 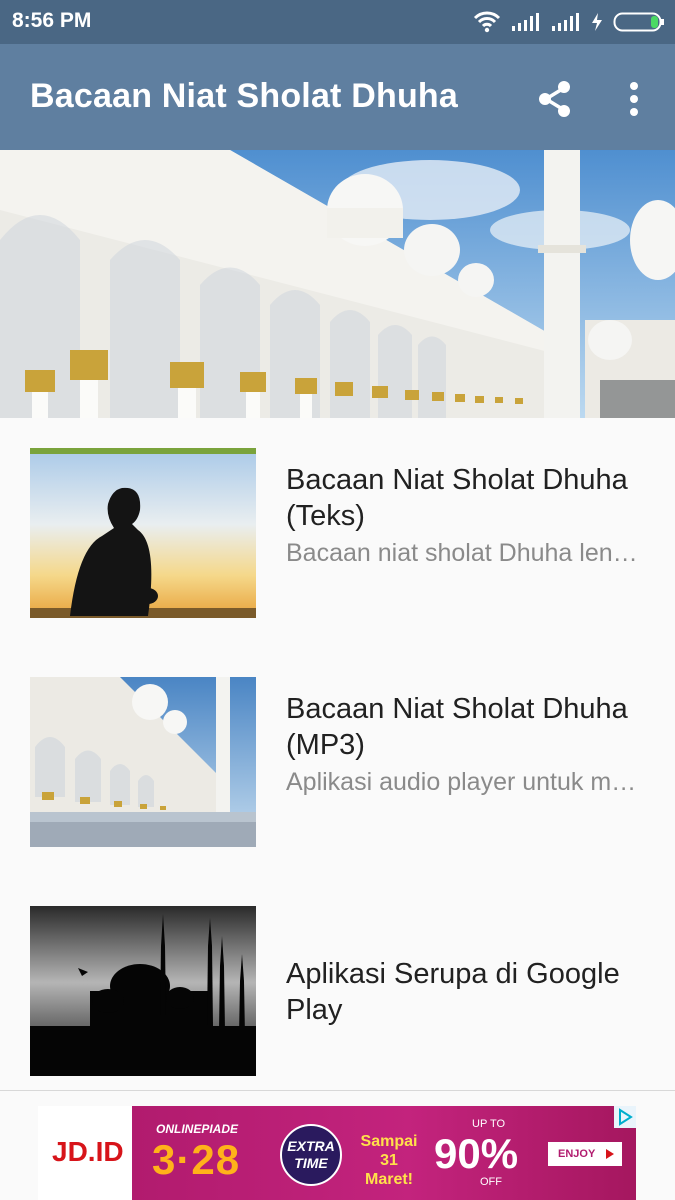 What do you see at coordinates (457, 727) in the screenshot?
I see `item-title: Bacaan Niat Sholat Dhuha (MP3)` at bounding box center [457, 727].